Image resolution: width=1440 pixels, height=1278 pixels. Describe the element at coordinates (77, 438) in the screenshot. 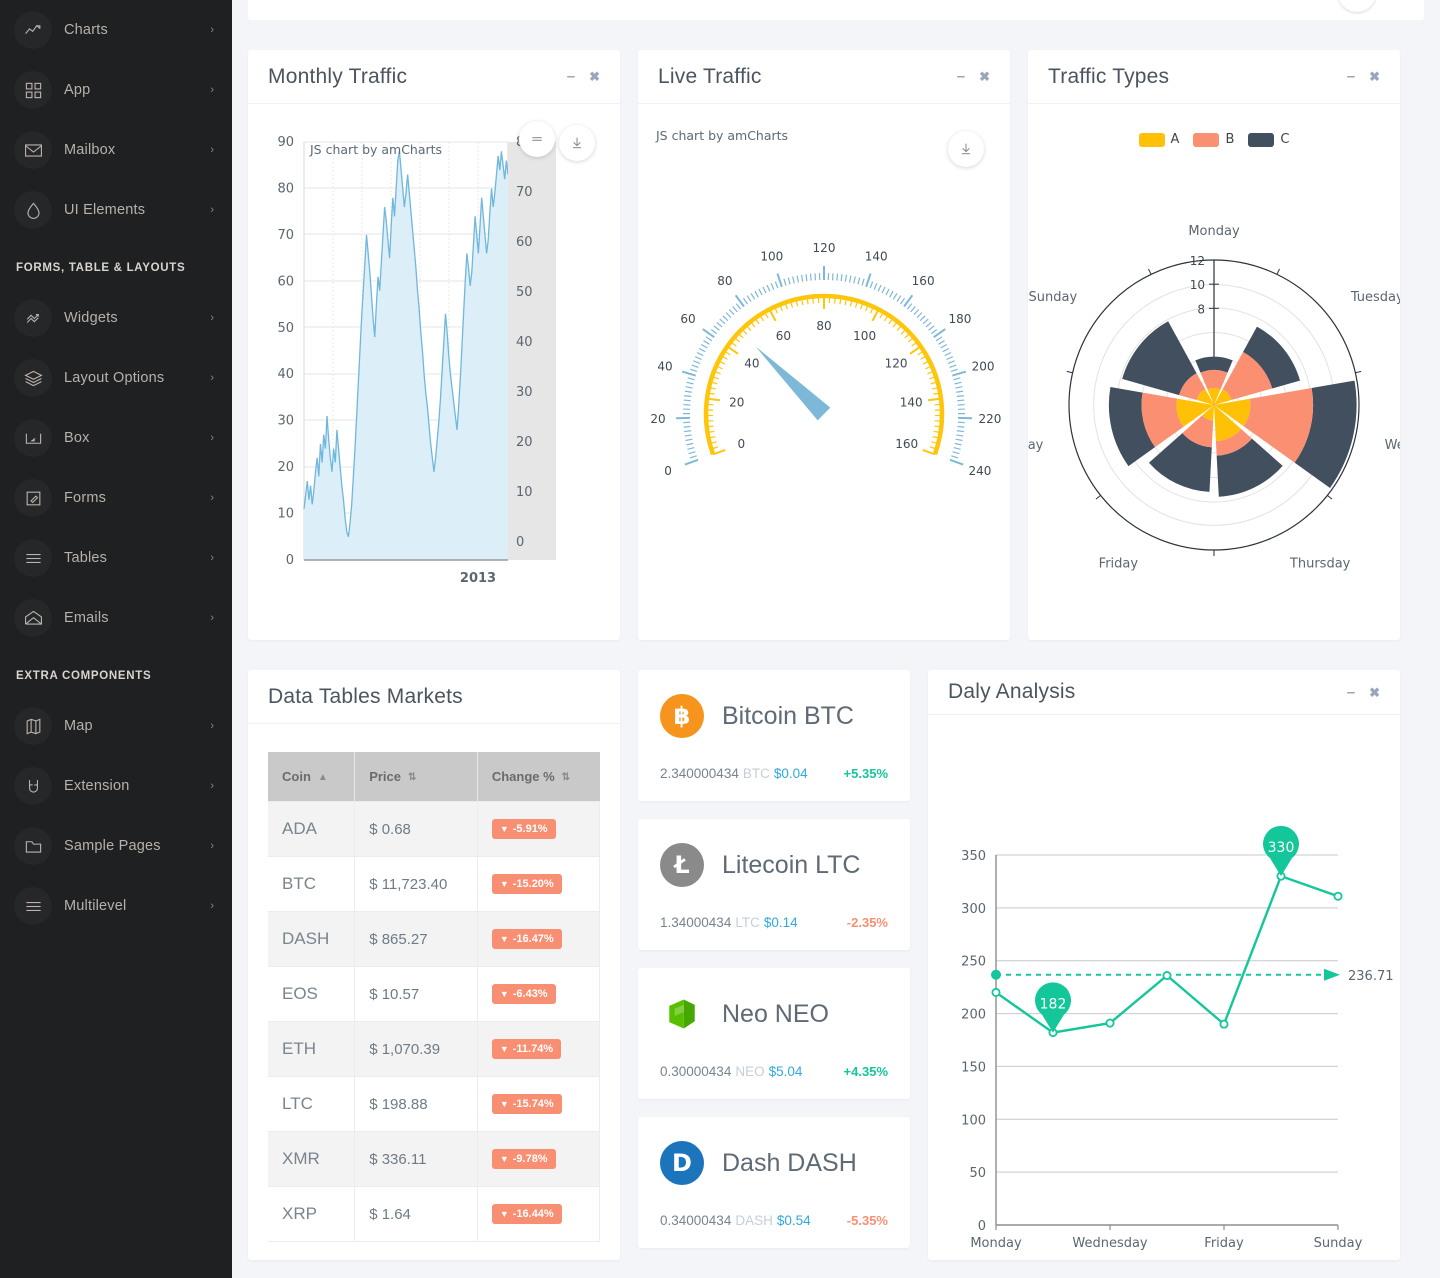

I see `sidebar-item-label: Box` at that location.